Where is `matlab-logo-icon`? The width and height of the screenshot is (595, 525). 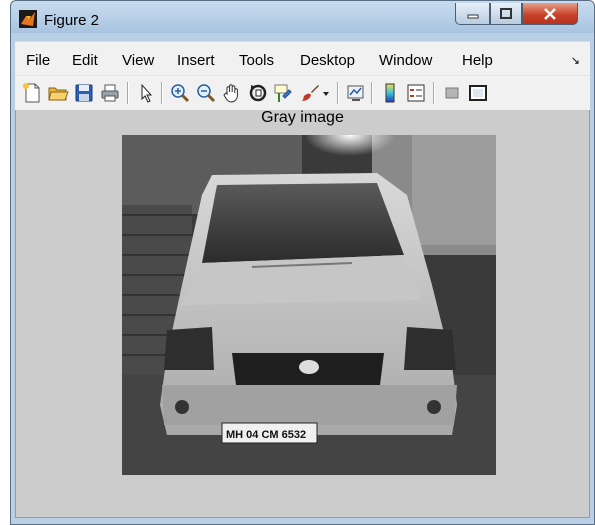 matlab-logo-icon is located at coordinates (28, 19).